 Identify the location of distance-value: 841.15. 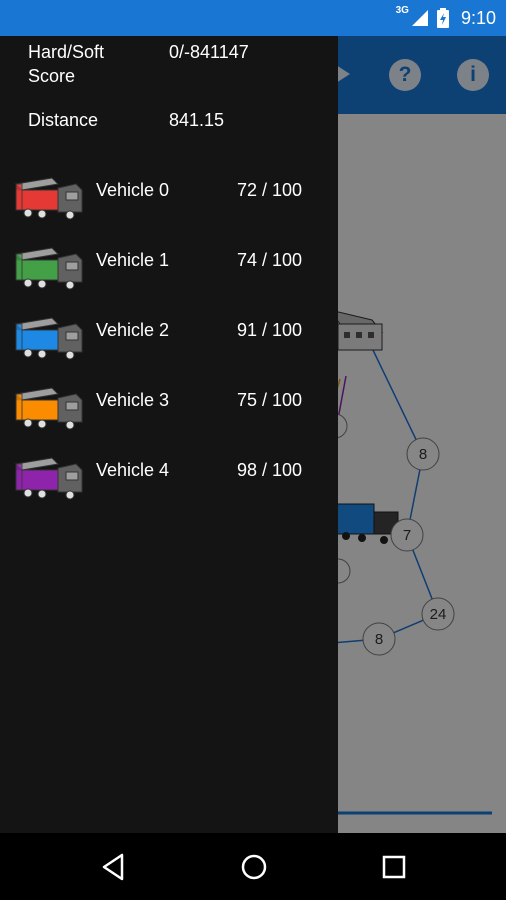
(197, 120).